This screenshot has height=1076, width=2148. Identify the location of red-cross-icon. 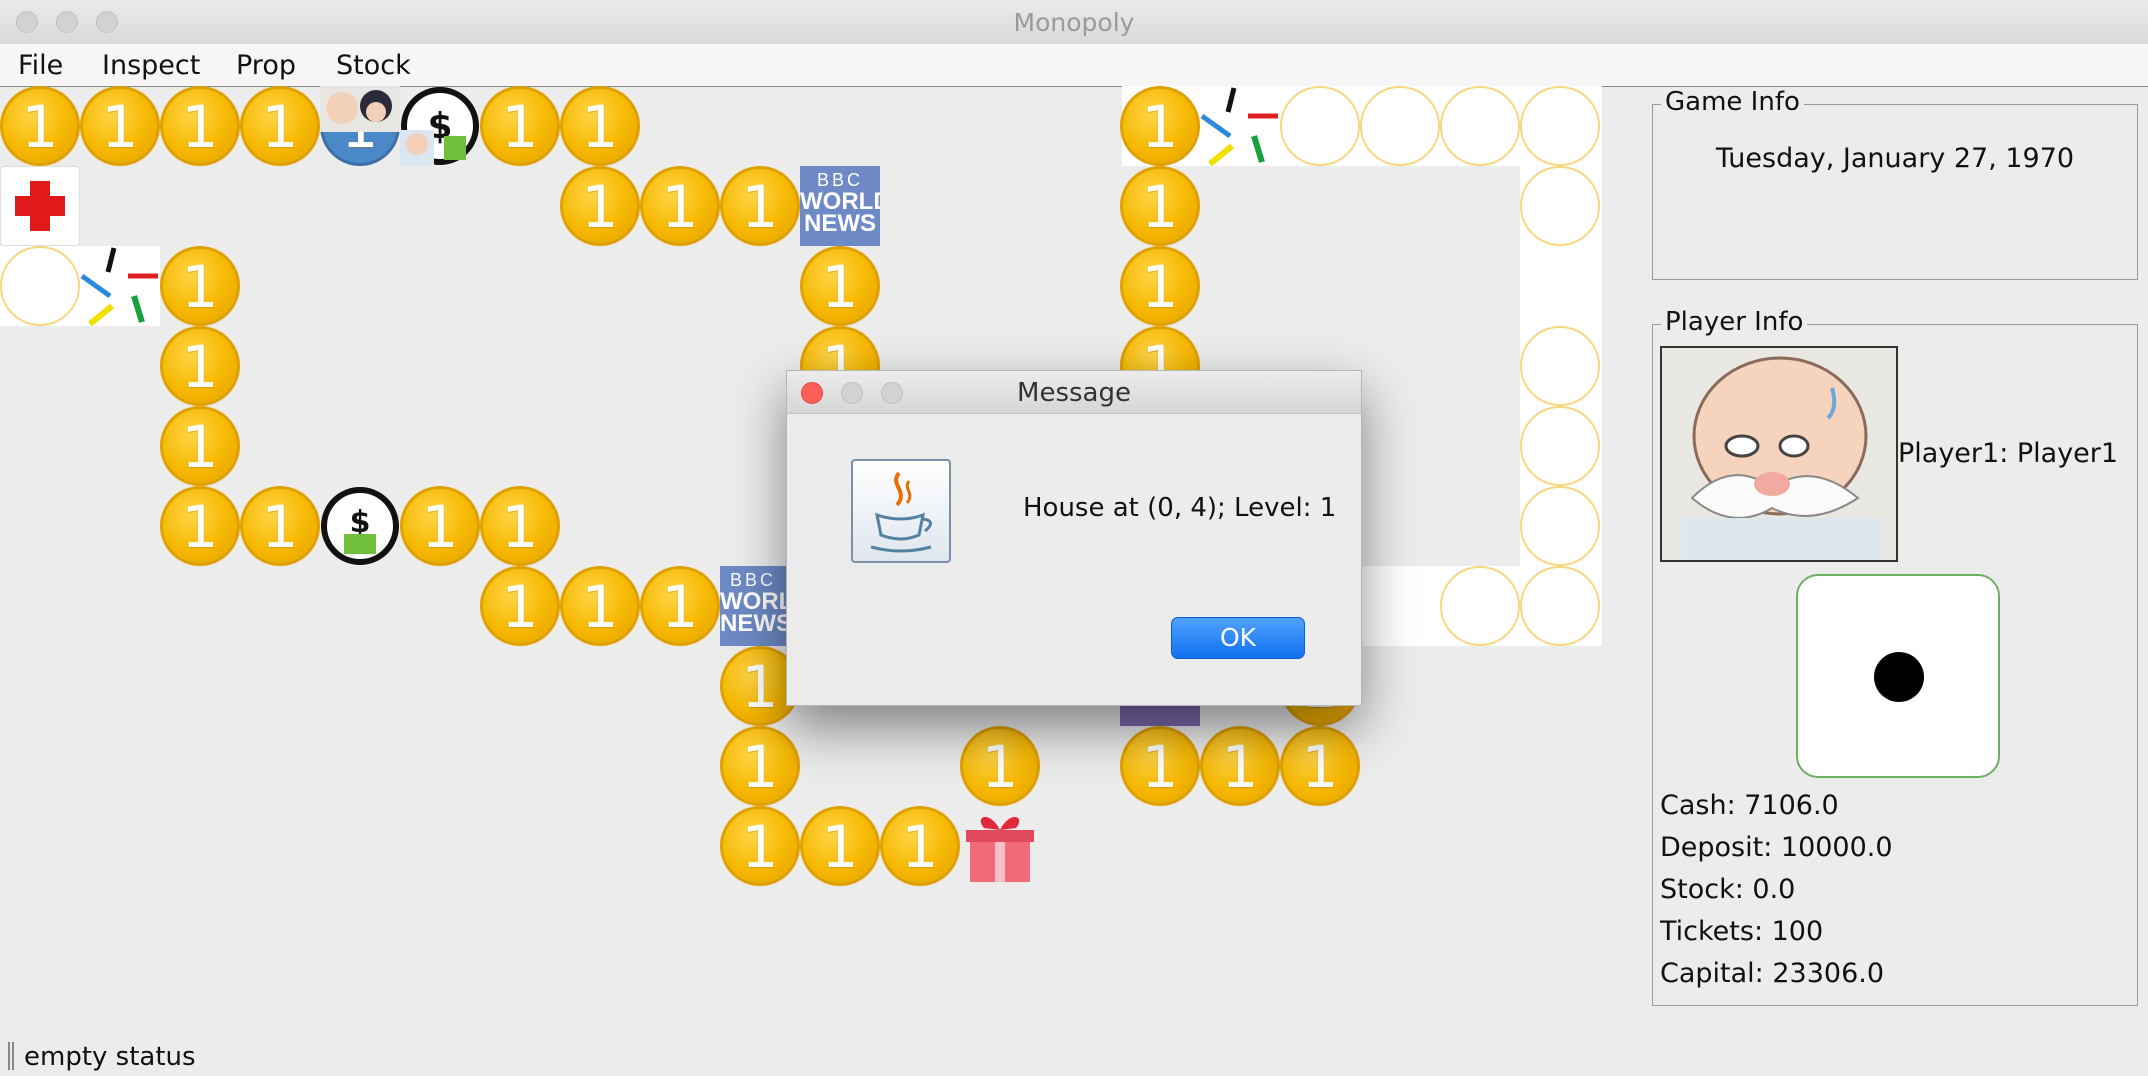
(40, 206).